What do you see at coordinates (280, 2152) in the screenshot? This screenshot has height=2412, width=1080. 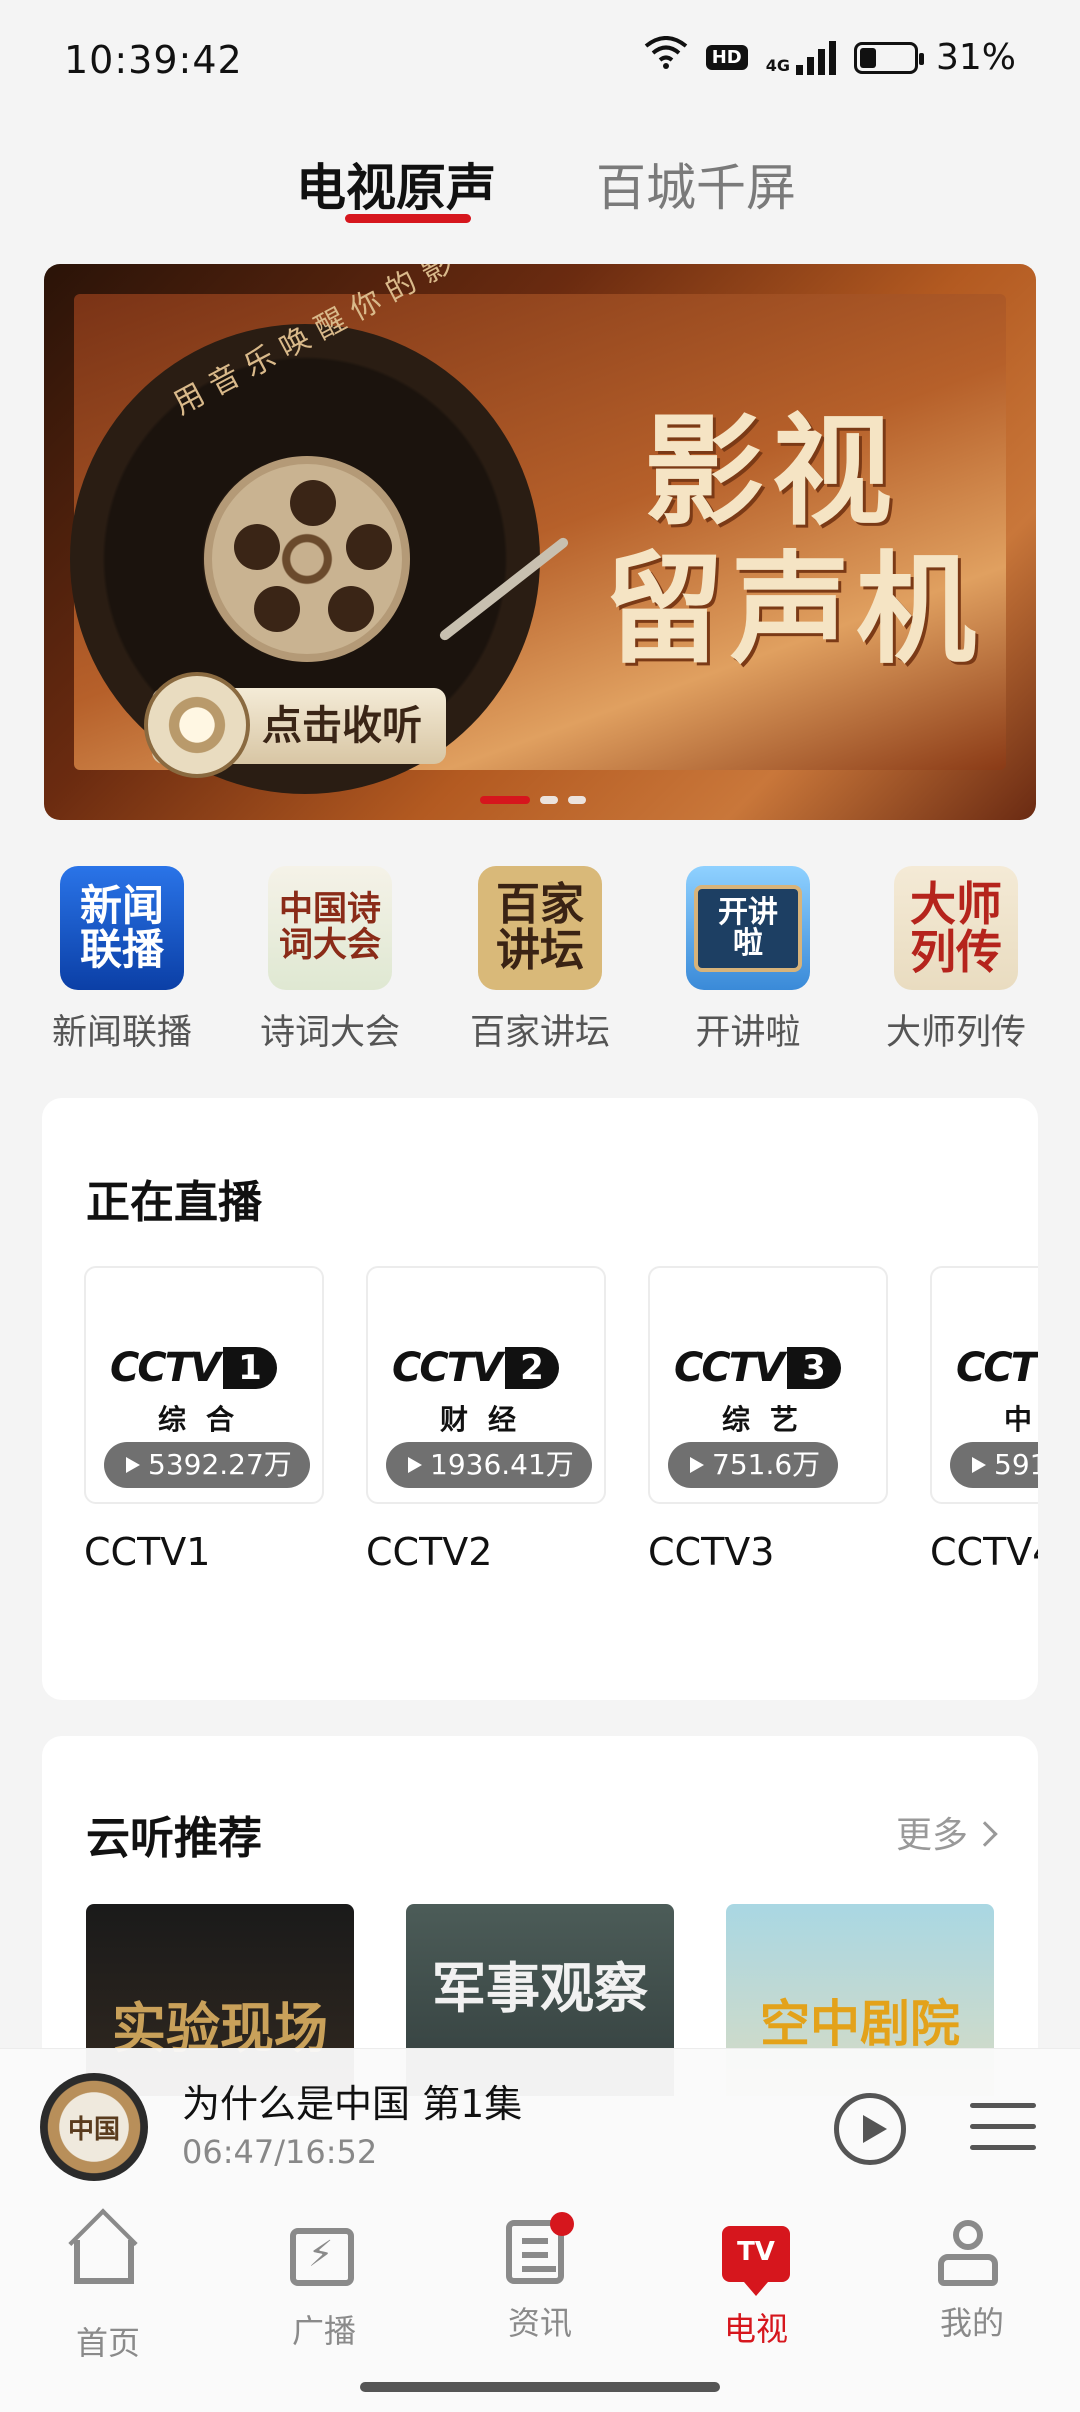 I see `playback-time: 06:47/16:52` at bounding box center [280, 2152].